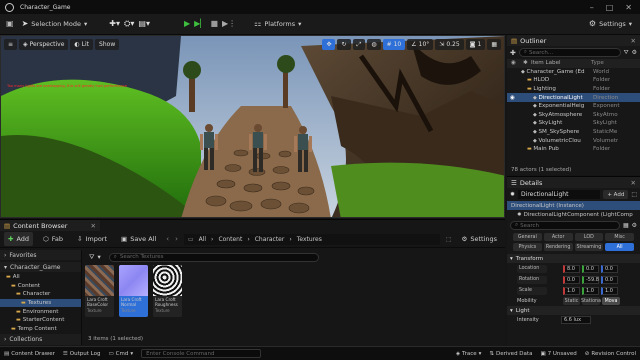 Image resolution: width=640 pixels, height=360 pixels. What do you see at coordinates (44, 44) in the screenshot?
I see `perspective-button: ◈ Perspective` at bounding box center [44, 44].